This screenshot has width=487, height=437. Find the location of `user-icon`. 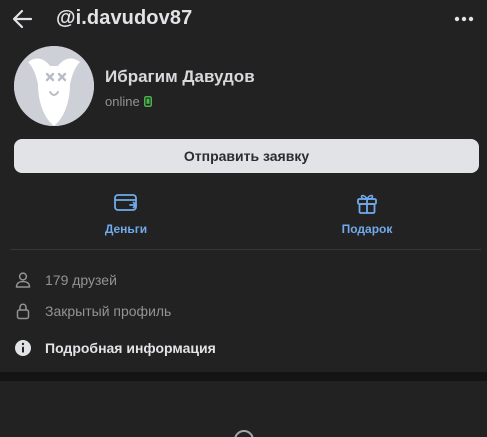

user-icon is located at coordinates (23, 280).